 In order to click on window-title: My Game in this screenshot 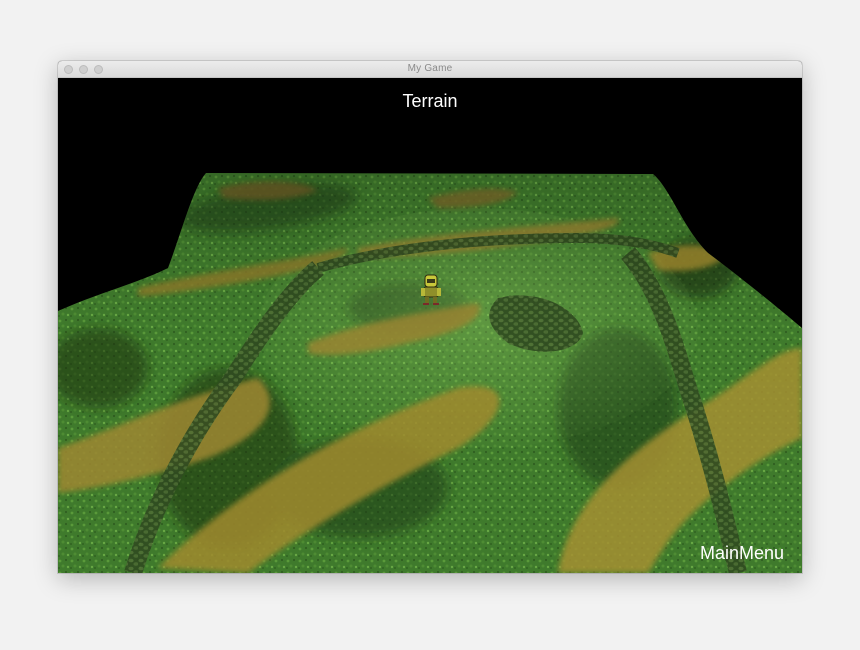, I will do `click(430, 68)`.